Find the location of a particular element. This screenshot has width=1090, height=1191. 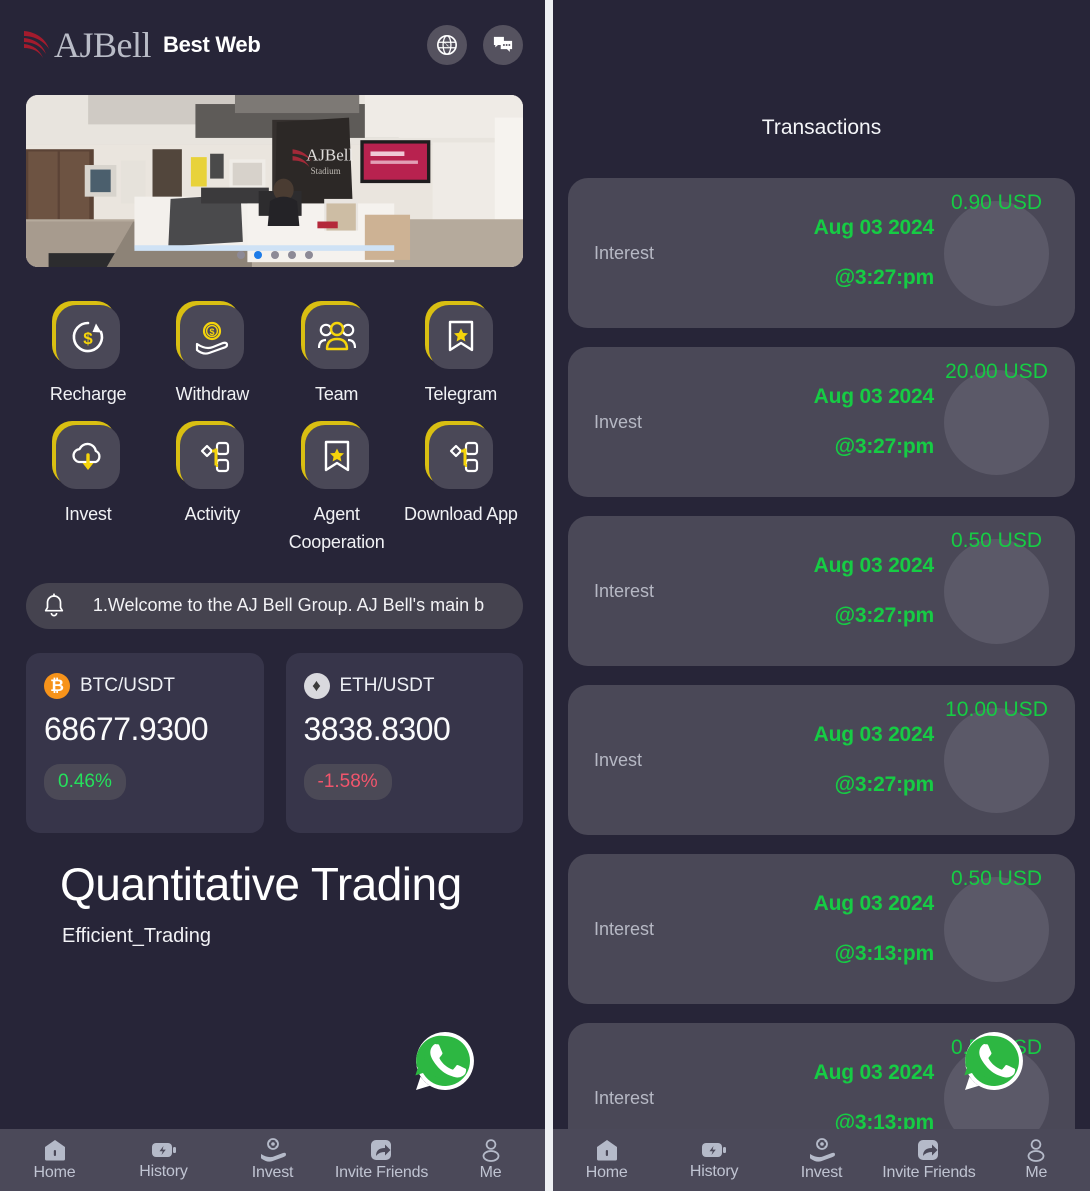

banner-carousel: AJBell Stadium is located at coordinates (274, 181).